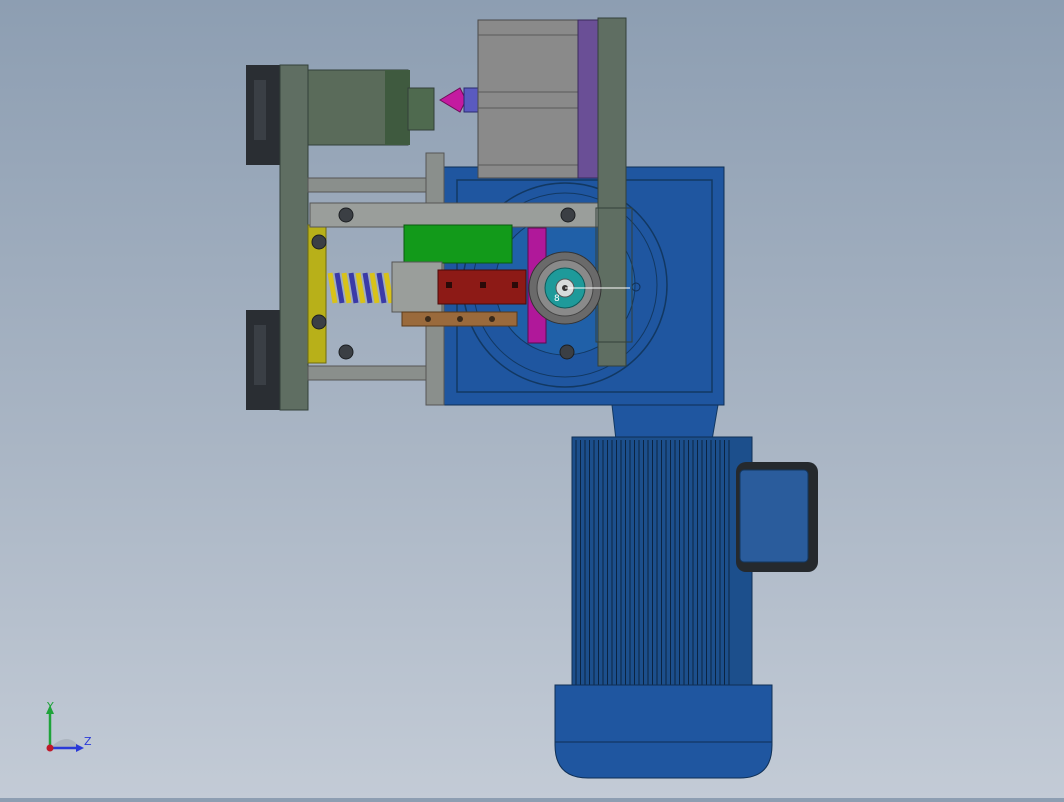 This screenshot has height=802, width=1064. I want to click on motor, so click(686, 591).